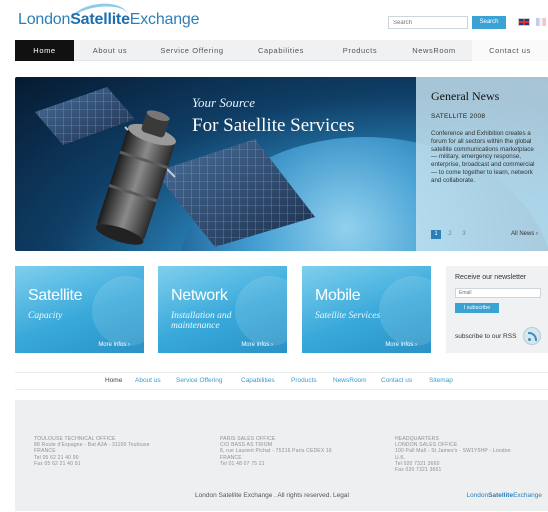  Describe the element at coordinates (148, 380) in the screenshot. I see `footer-nav-about-us: About us` at that location.